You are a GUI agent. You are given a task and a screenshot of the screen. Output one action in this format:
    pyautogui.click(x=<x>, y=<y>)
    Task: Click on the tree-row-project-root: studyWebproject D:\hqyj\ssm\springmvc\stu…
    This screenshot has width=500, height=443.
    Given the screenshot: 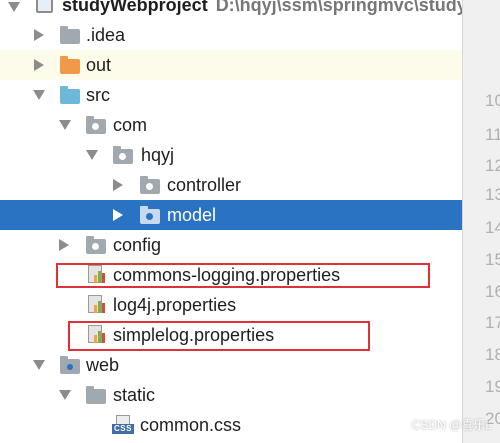 What is the action you would take?
    pyautogui.click(x=233, y=10)
    